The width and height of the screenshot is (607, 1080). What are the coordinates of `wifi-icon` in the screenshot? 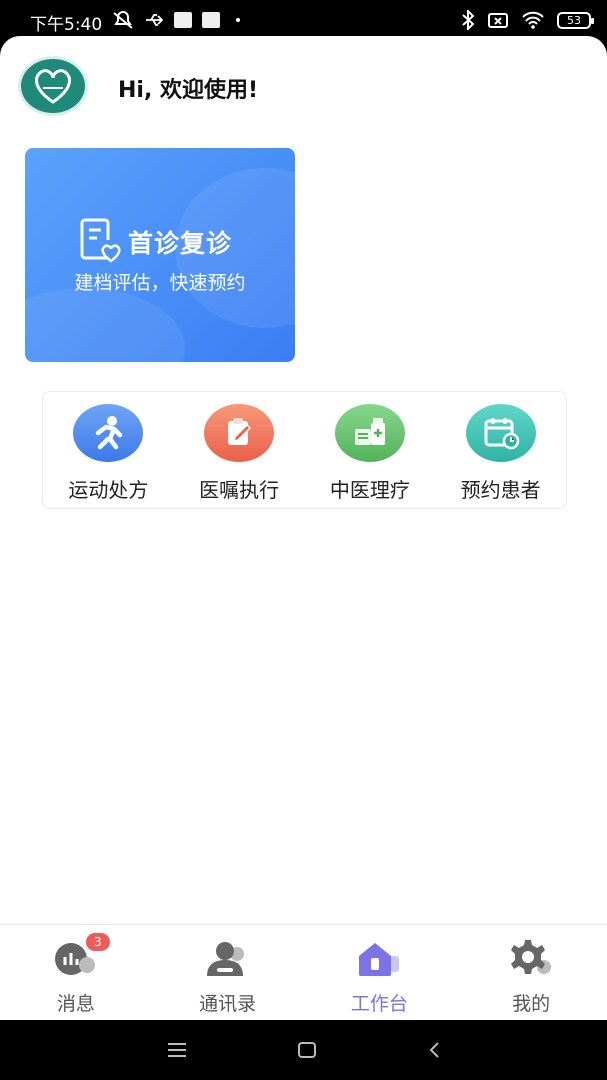 It's located at (533, 20).